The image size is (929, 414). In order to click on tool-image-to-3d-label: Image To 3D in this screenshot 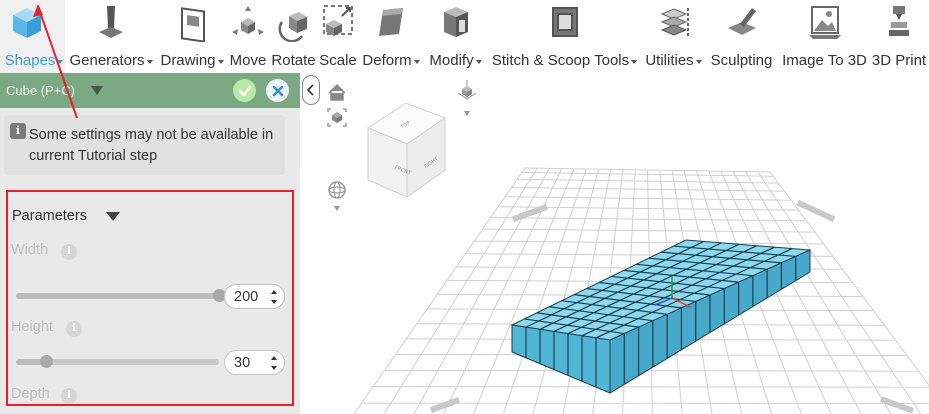, I will do `click(824, 60)`.